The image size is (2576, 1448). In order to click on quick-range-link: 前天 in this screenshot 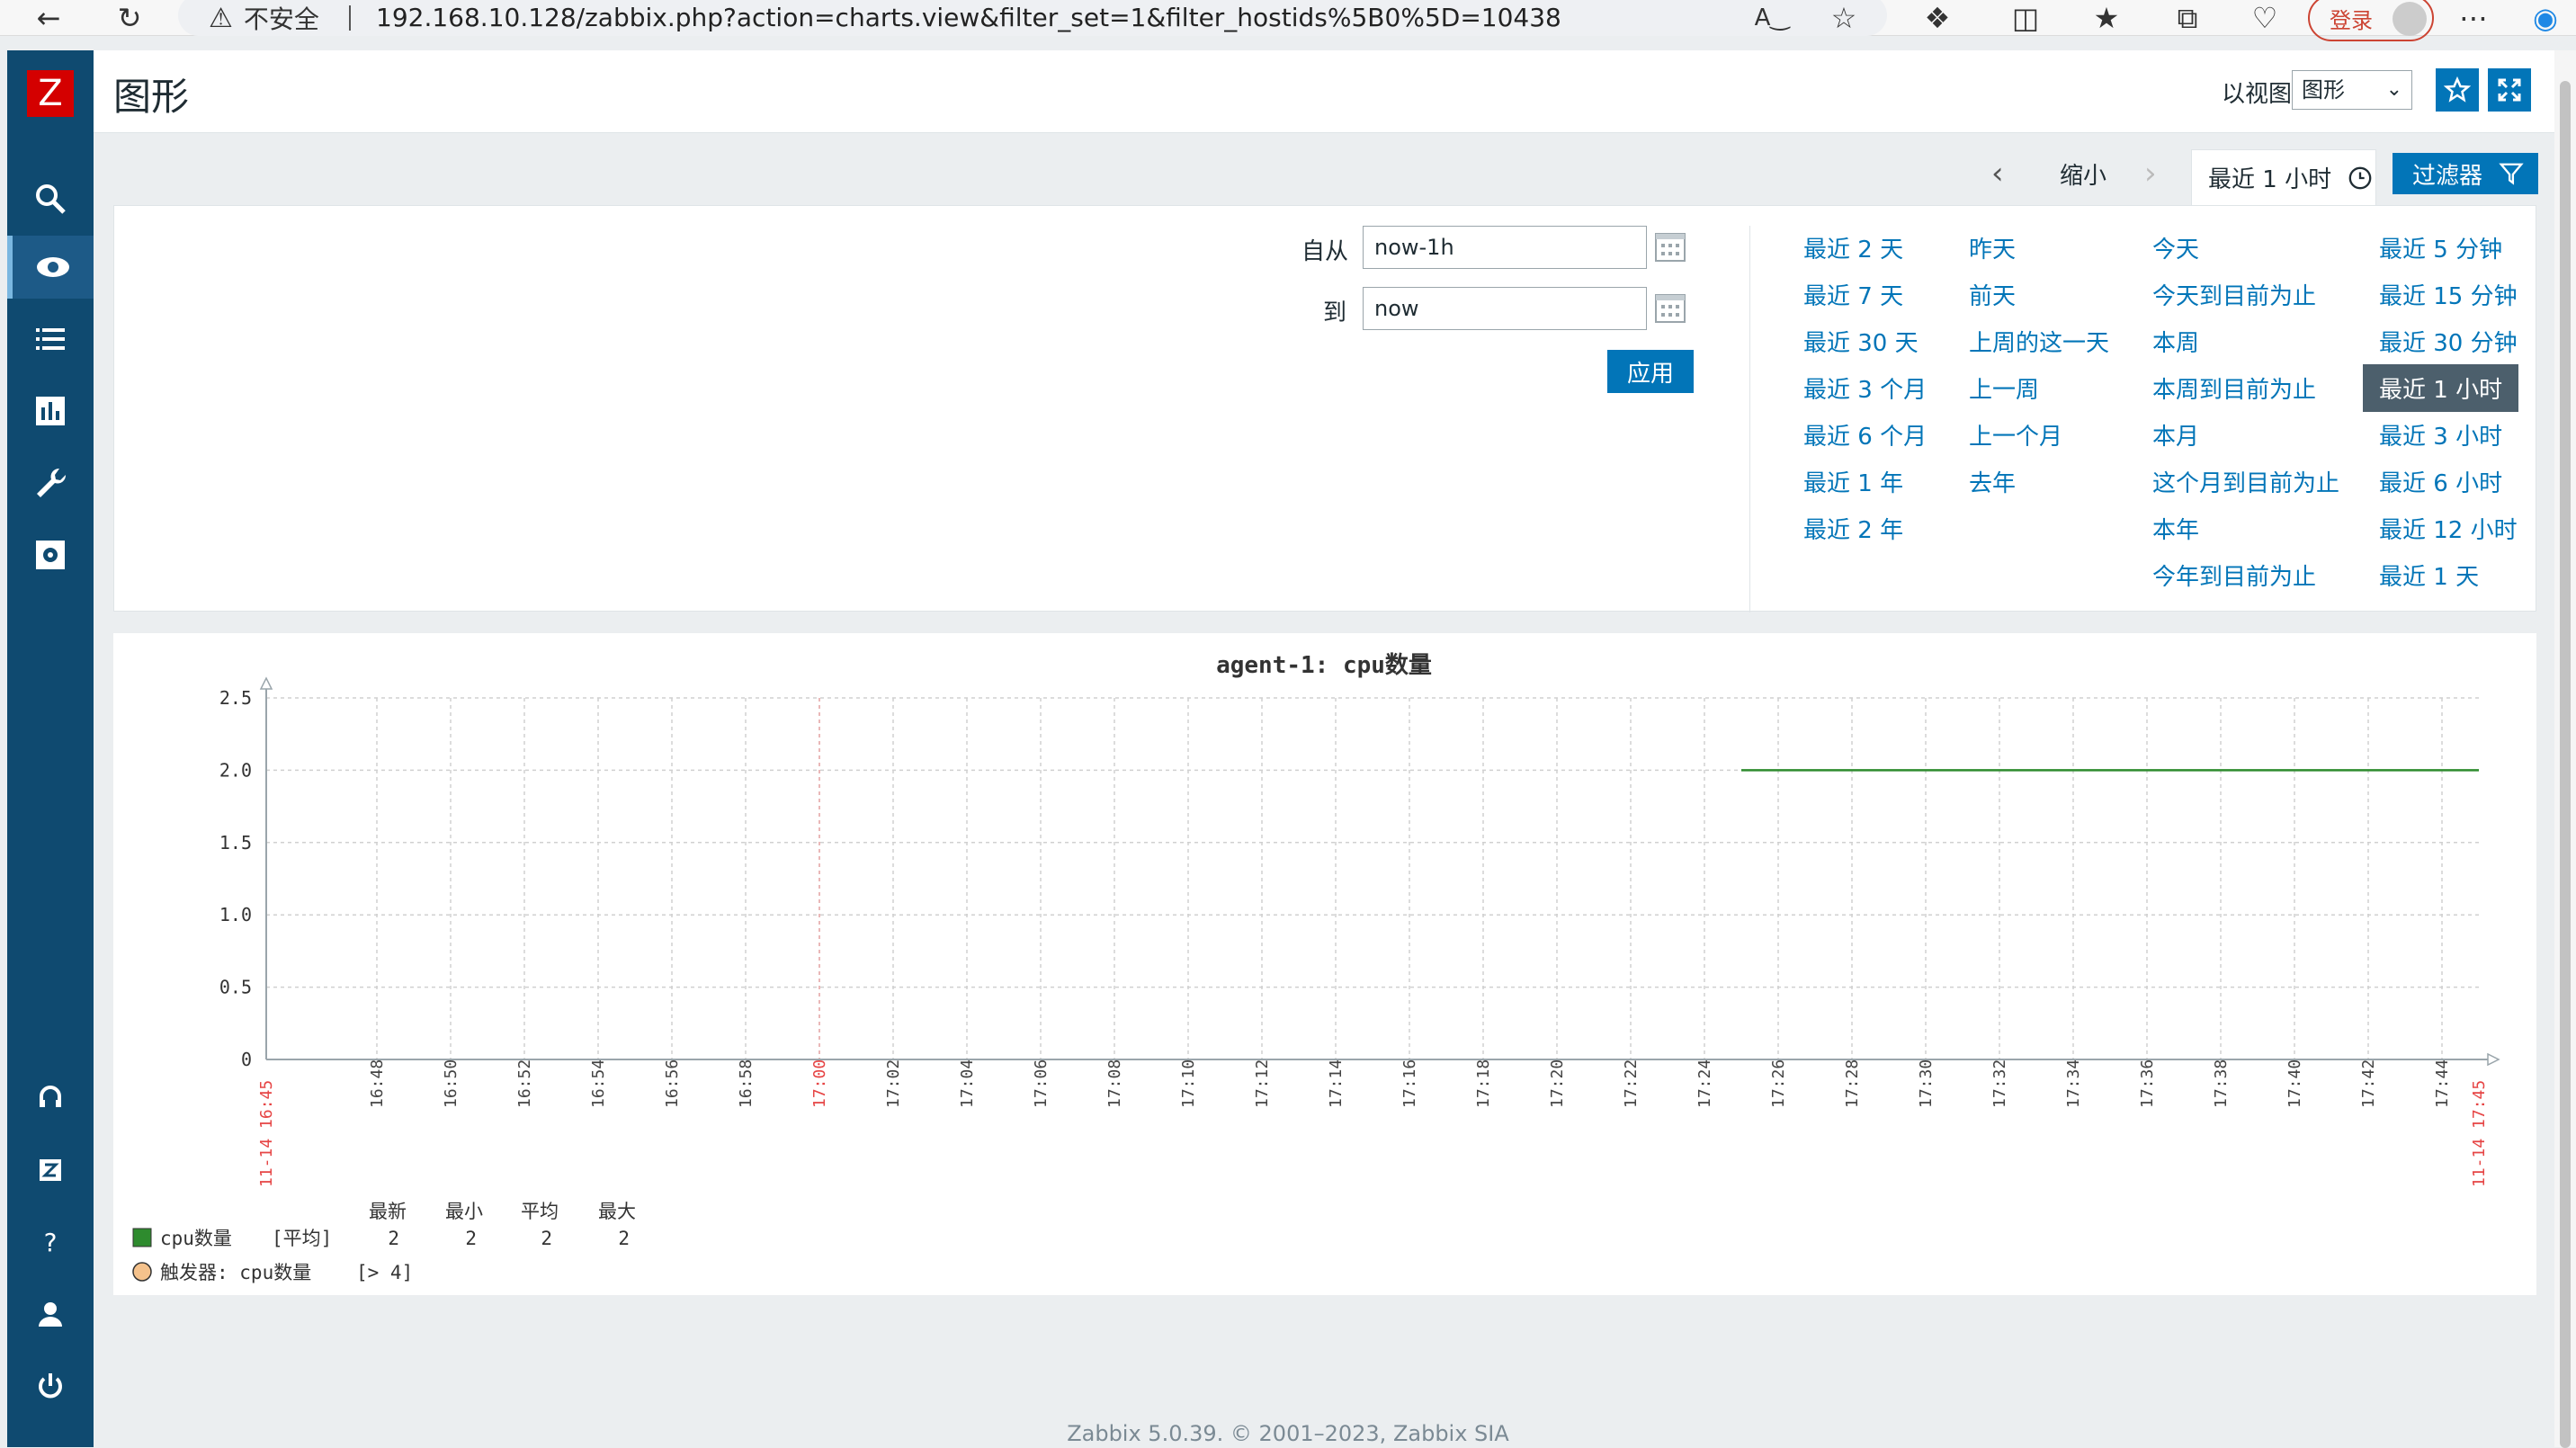, I will do `click(1993, 294)`.